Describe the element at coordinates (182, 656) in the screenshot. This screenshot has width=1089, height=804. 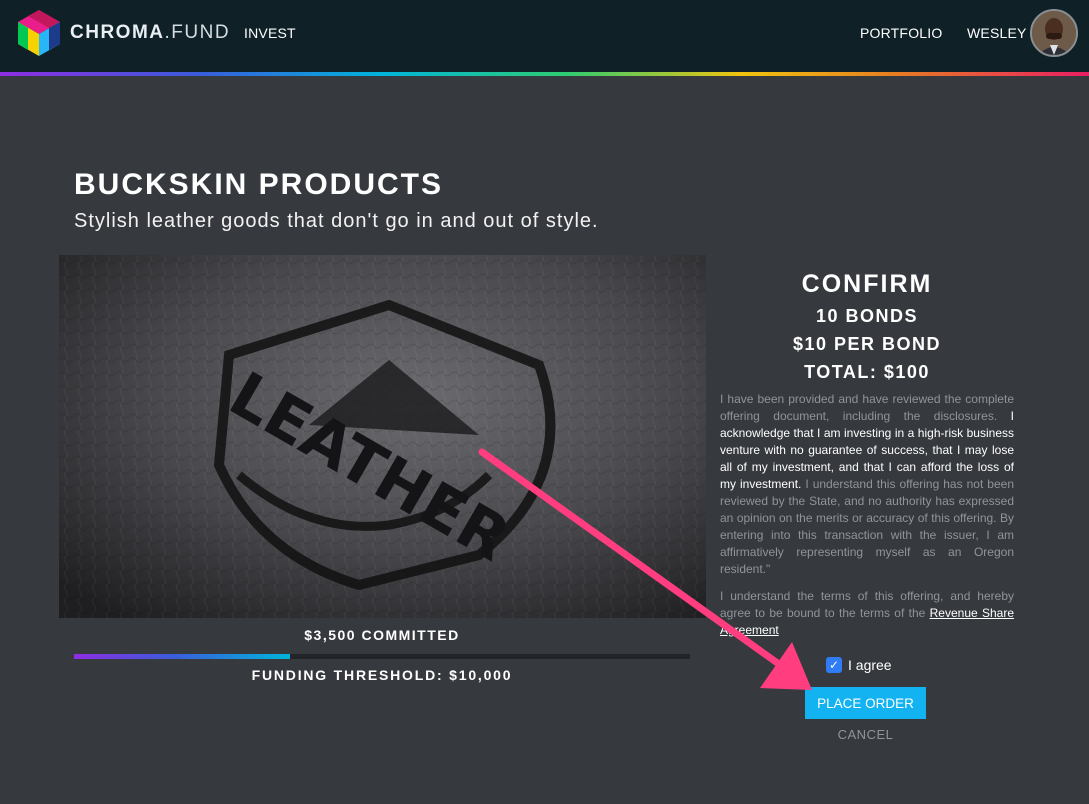
I see `funding-progress-fill` at that location.